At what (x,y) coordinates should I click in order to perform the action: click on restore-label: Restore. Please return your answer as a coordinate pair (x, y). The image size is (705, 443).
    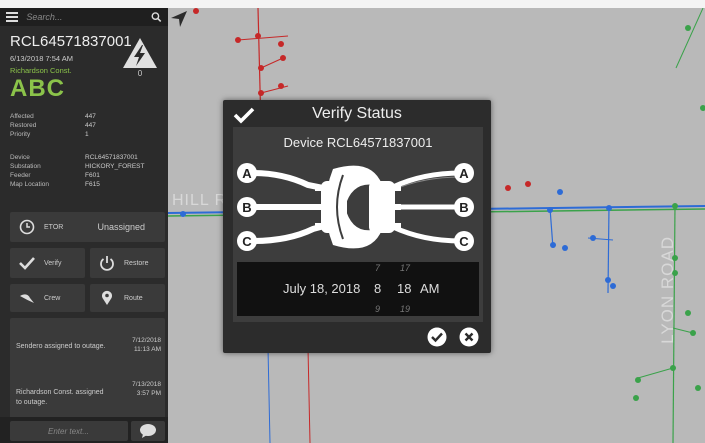
    Looking at the image, I should click on (136, 263).